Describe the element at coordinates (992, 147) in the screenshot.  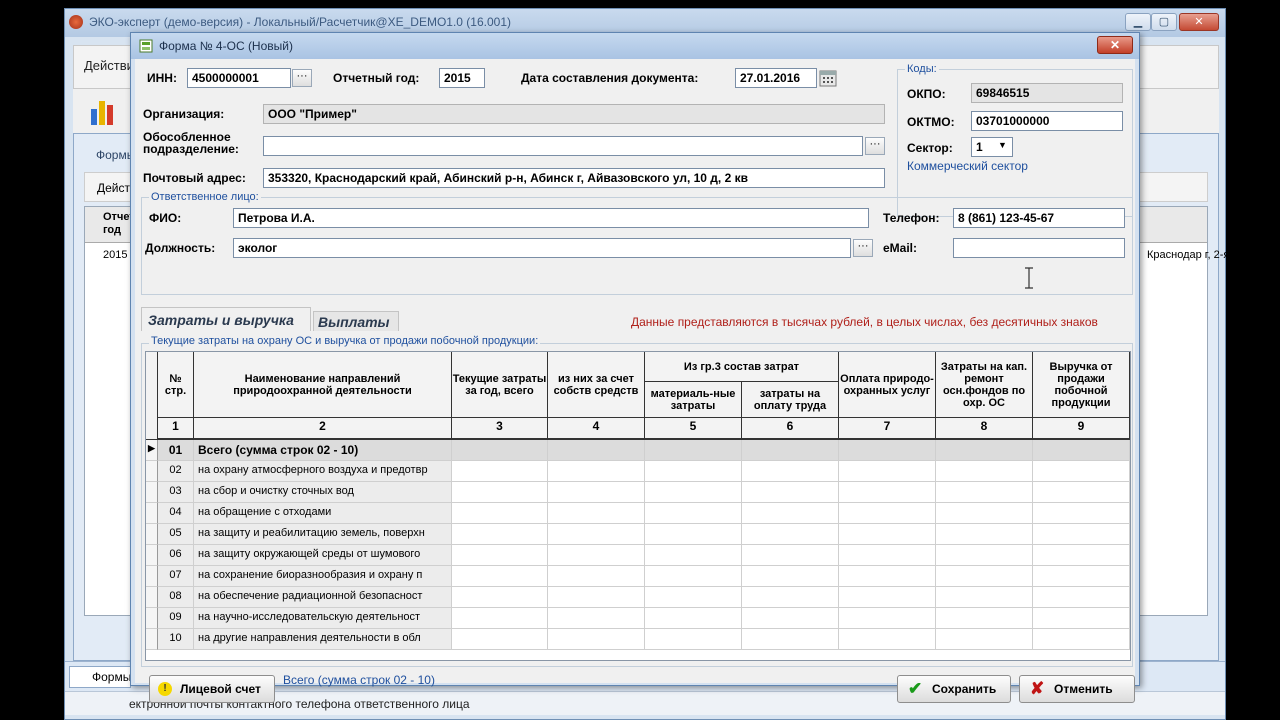
I see `sector-select: 1 ▼` at that location.